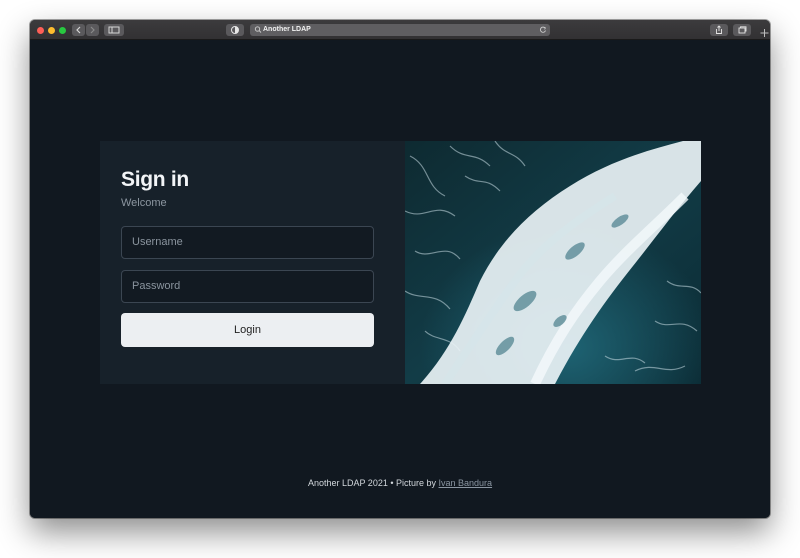 This screenshot has width=800, height=558. I want to click on address-bar: Another LDAP, so click(400, 30).